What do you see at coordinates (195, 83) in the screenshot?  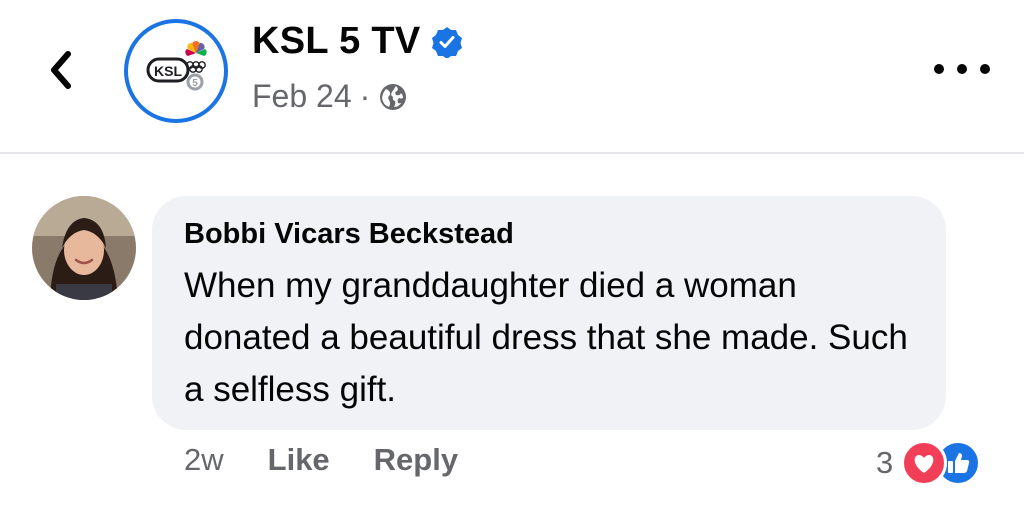 I see `svg-text: 5` at bounding box center [195, 83].